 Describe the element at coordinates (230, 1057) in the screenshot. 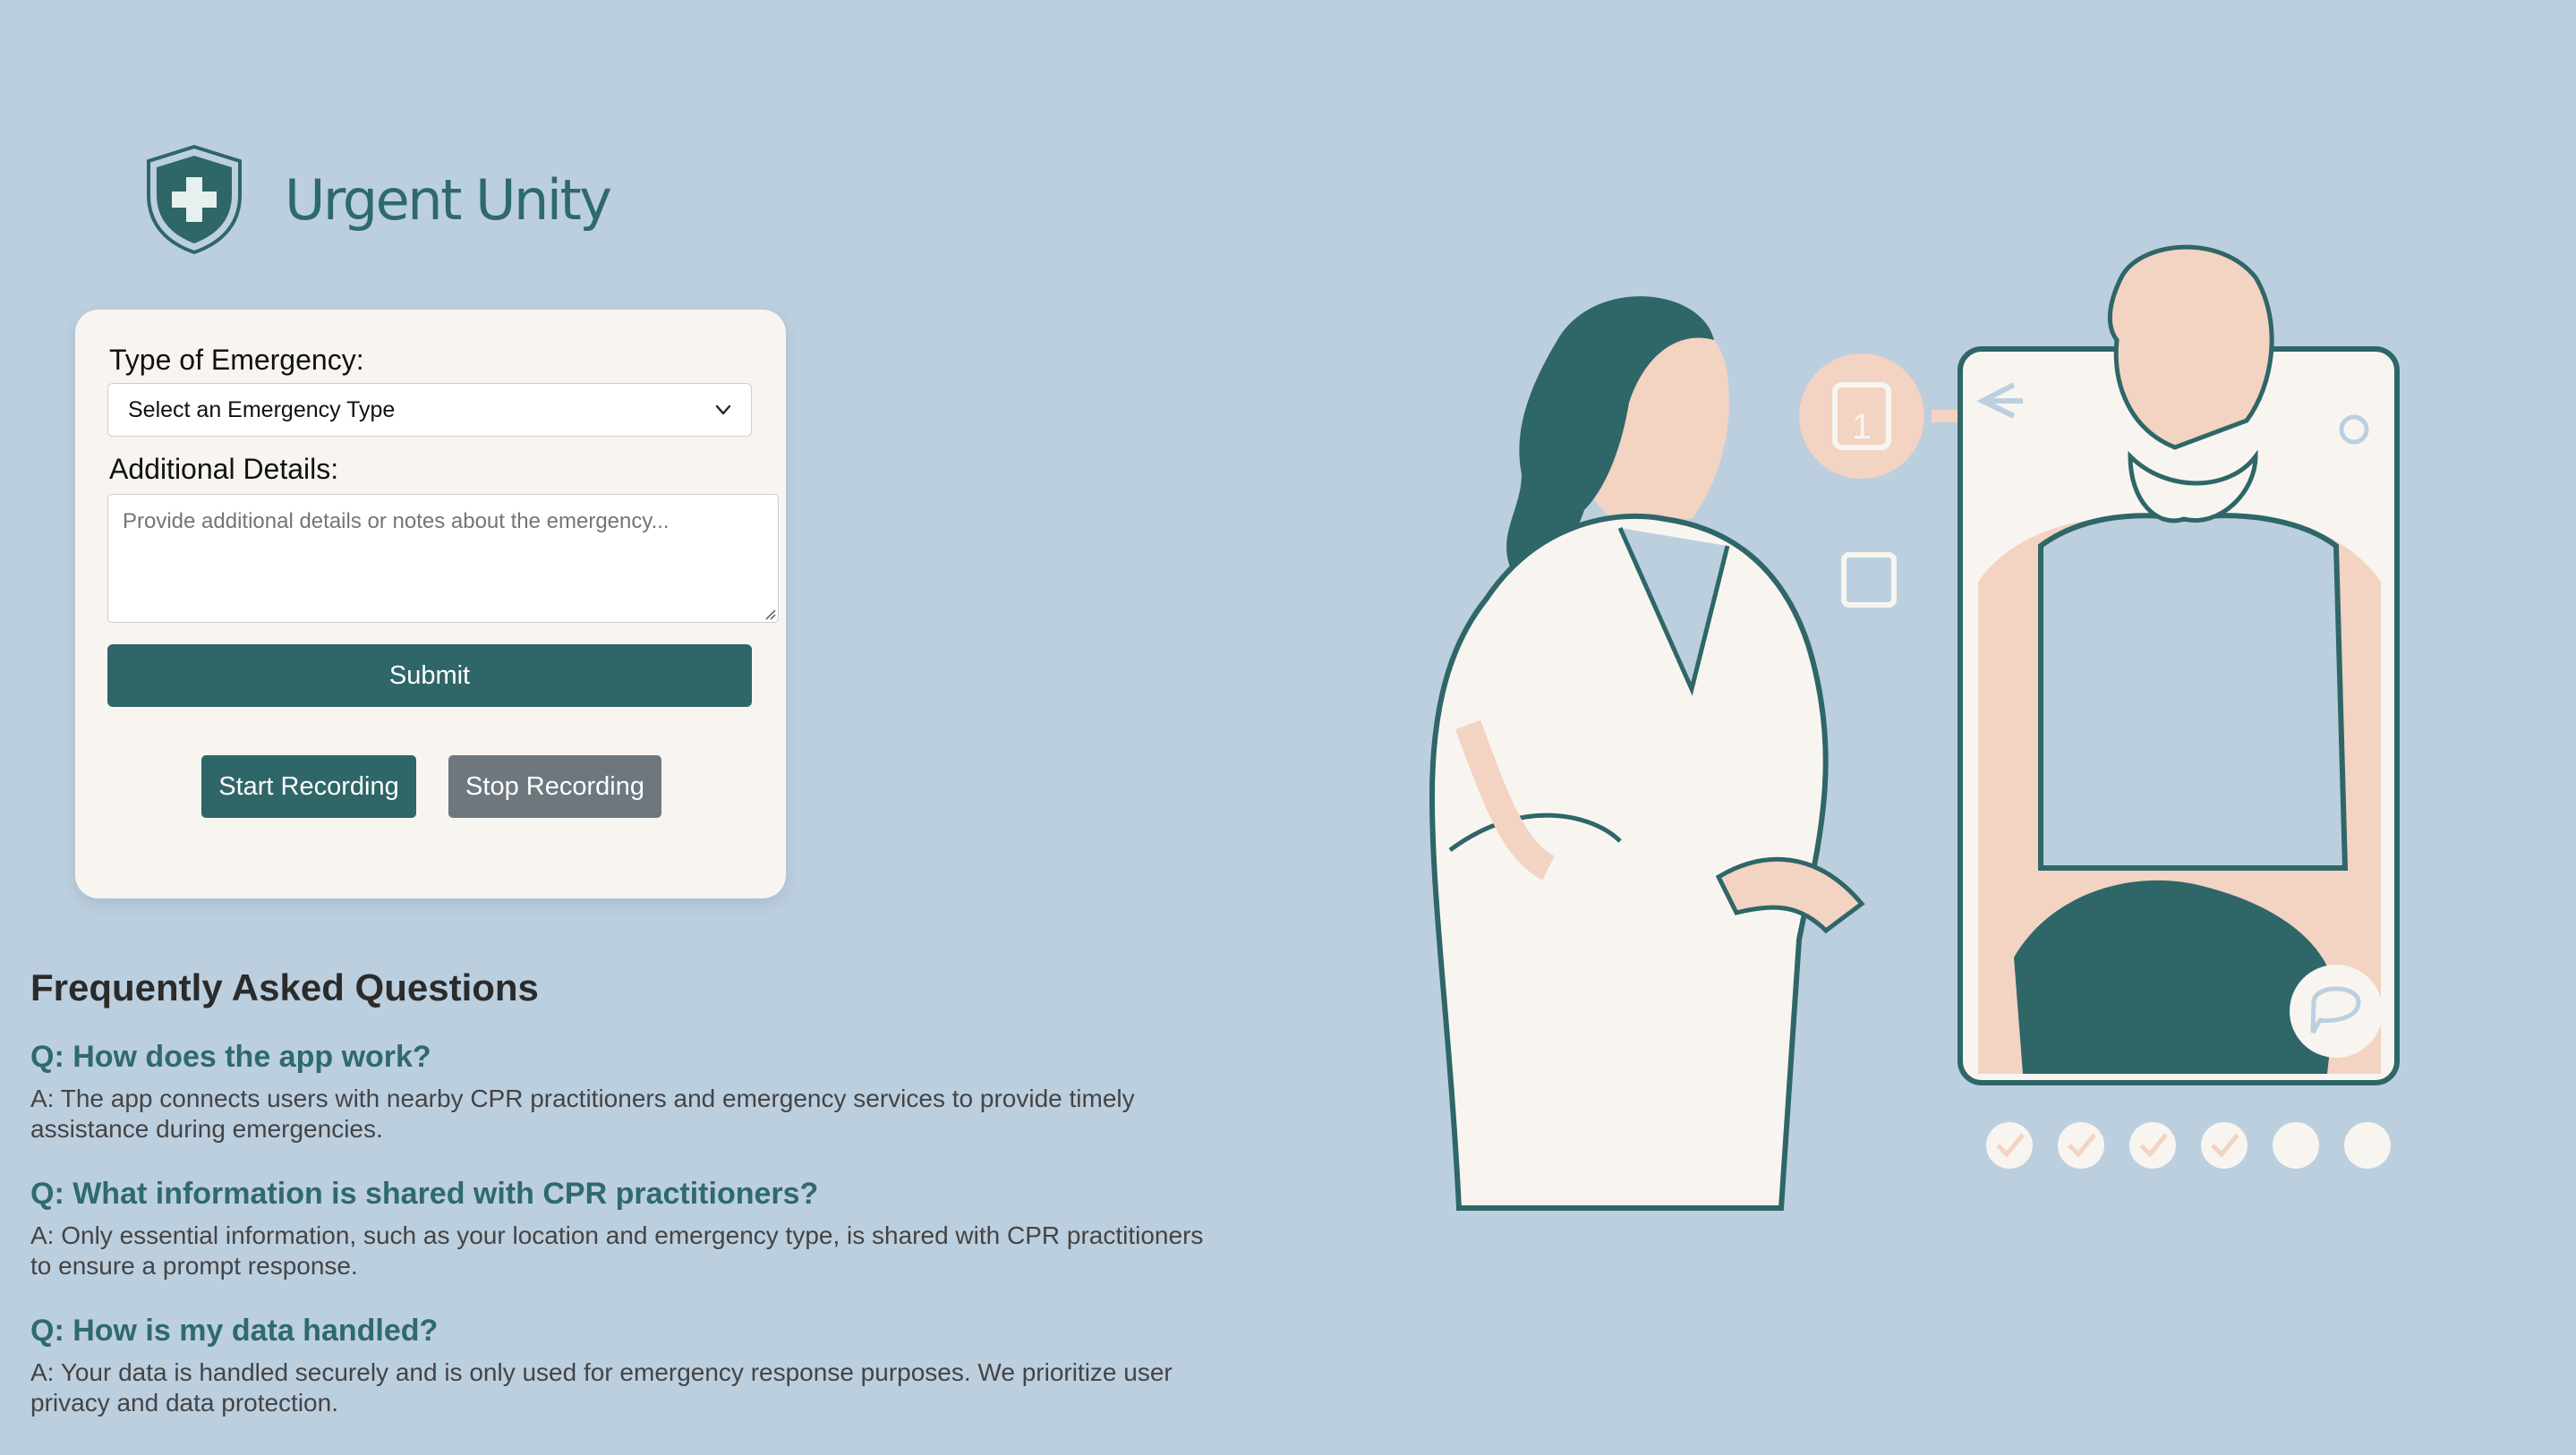

I see `faq-question: Q: How does the app work?` at that location.